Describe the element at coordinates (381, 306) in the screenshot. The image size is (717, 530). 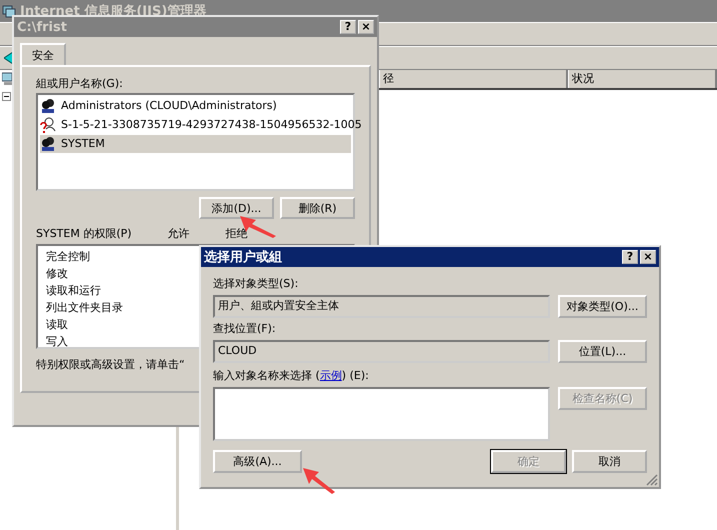
I see `object-type-field: 用户、組或内置安全主体` at that location.